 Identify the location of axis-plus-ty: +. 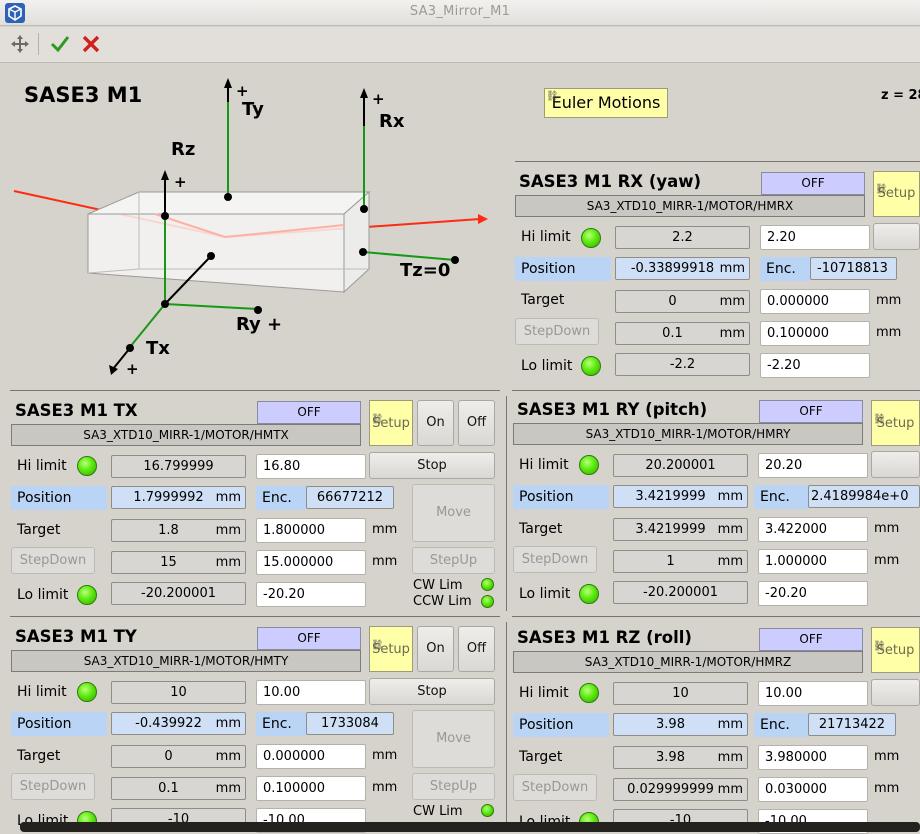
(242, 91).